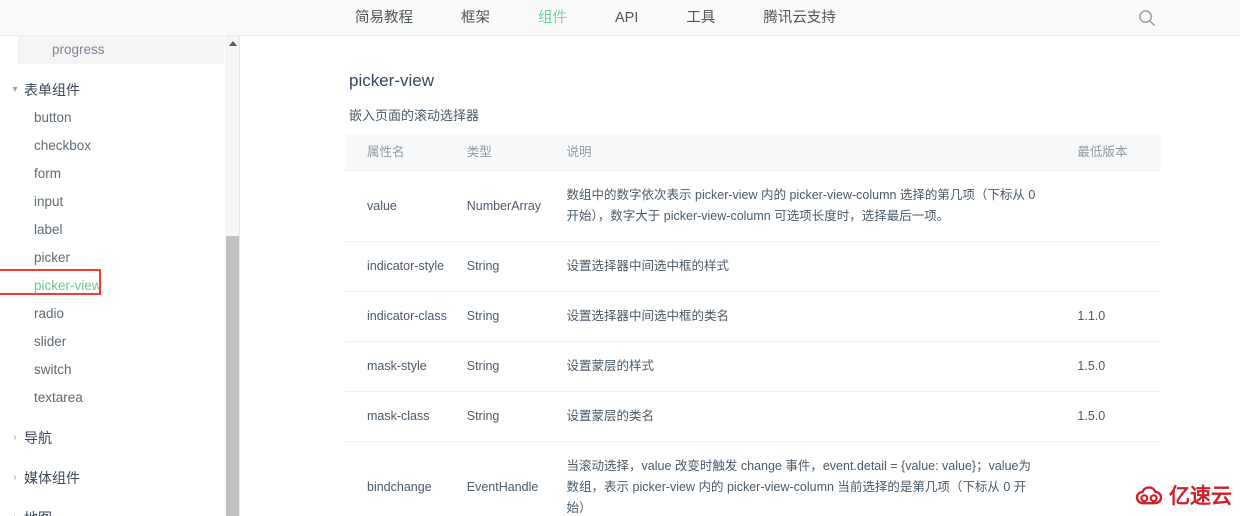  What do you see at coordinates (822, 152) in the screenshot?
I see `column-header-description: 说明` at bounding box center [822, 152].